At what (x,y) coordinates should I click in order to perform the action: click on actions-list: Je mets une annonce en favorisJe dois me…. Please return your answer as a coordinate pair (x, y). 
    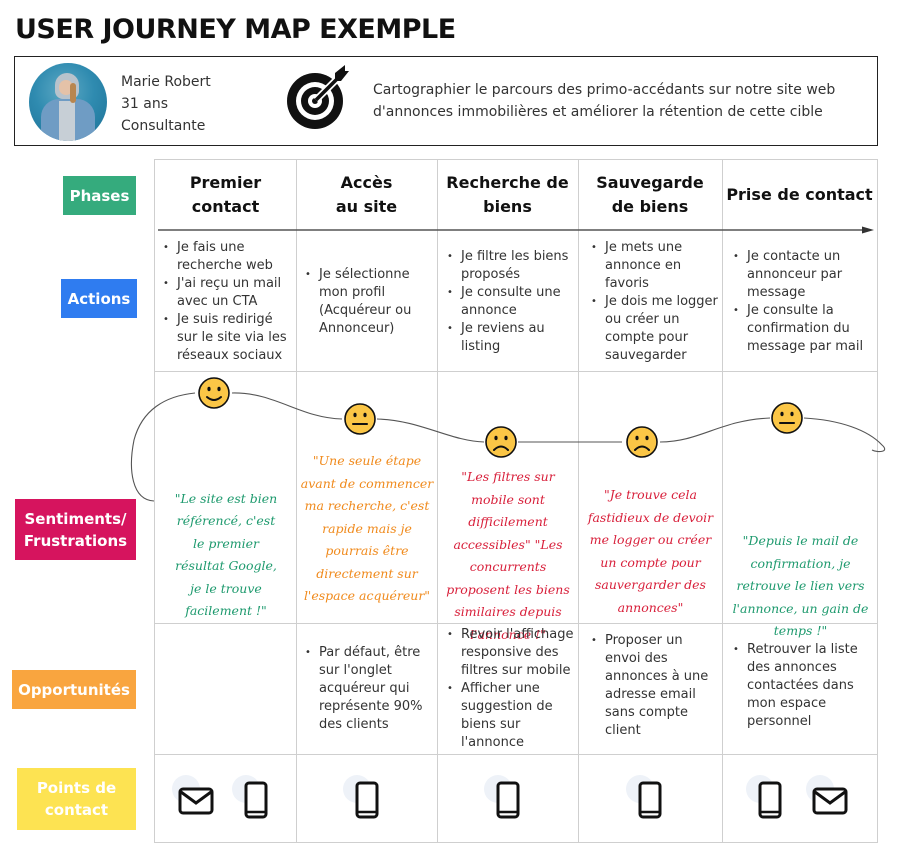
    Looking at the image, I should click on (655, 302).